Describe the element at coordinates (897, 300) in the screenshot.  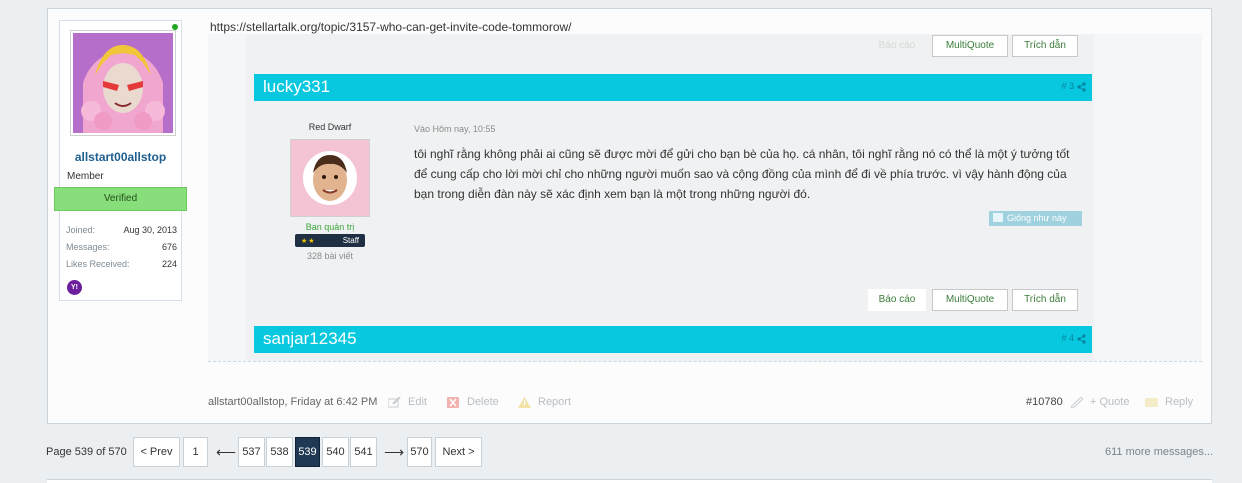
I see `report-link: Báo cáo` at that location.